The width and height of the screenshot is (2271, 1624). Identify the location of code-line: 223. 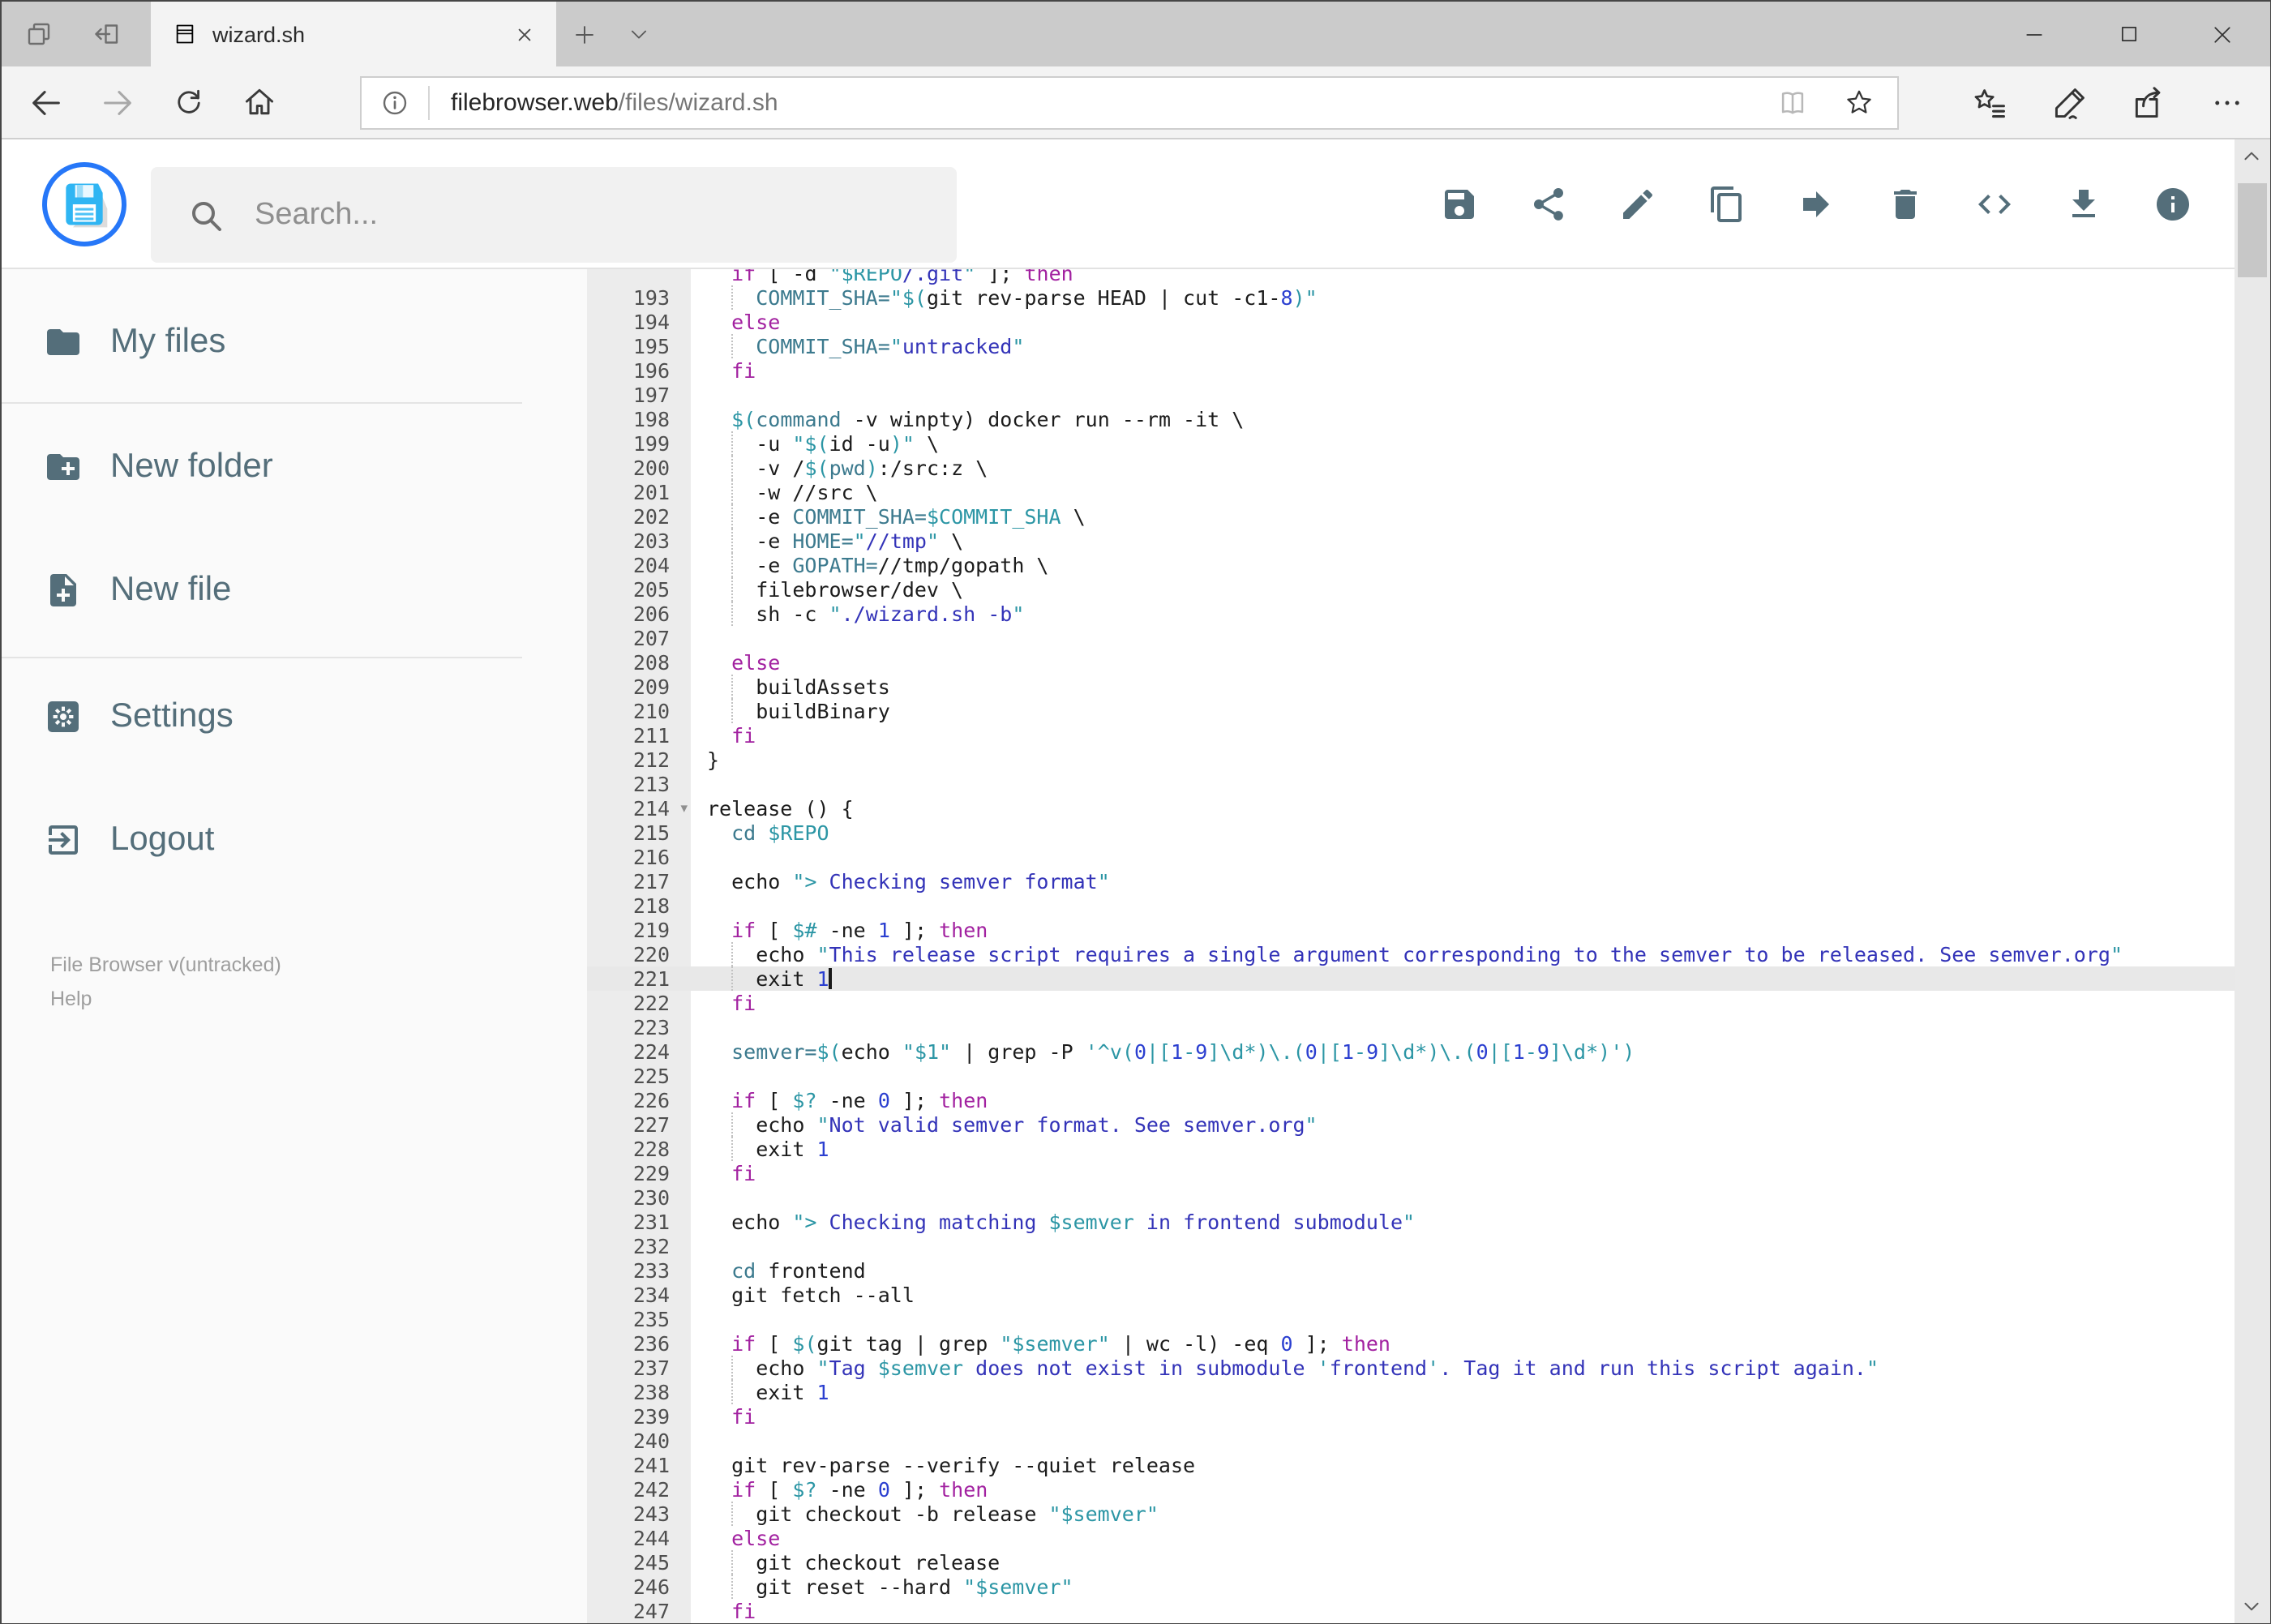
(1411, 1027).